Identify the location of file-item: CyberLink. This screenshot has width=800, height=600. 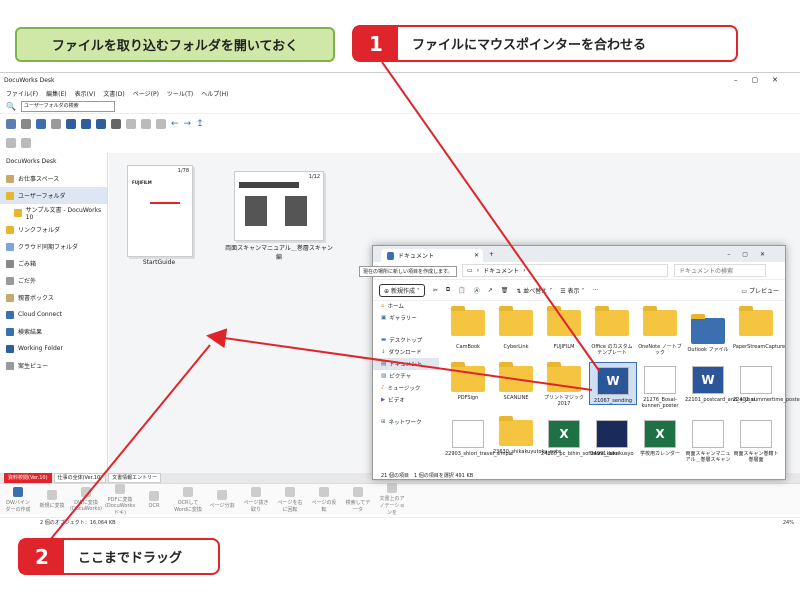
(516, 334).